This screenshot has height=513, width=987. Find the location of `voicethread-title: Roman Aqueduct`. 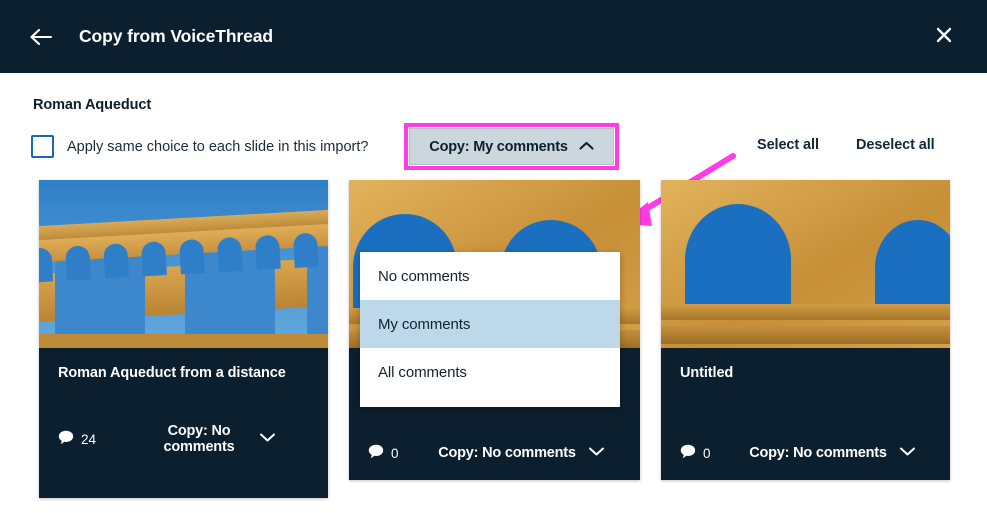

voicethread-title: Roman Aqueduct is located at coordinates (92, 105).